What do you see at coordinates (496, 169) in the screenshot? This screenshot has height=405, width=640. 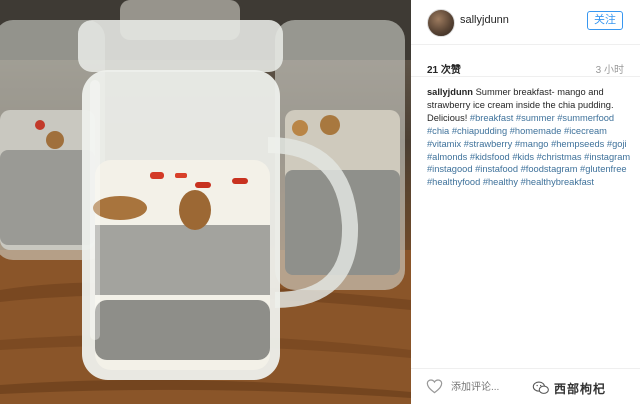 I see `hashtag-link: #instafood` at bounding box center [496, 169].